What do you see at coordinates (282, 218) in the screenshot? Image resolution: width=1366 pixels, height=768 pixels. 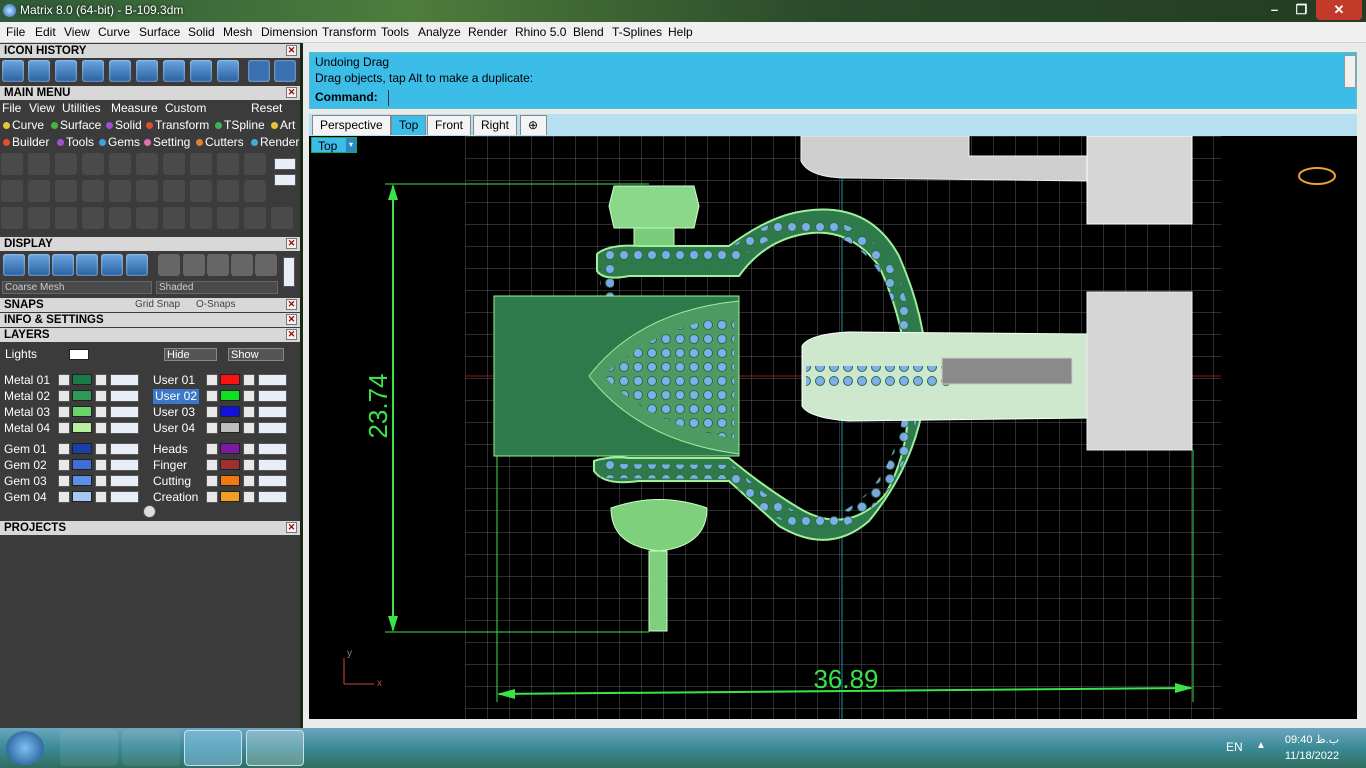 I see `circle-icon` at bounding box center [282, 218].